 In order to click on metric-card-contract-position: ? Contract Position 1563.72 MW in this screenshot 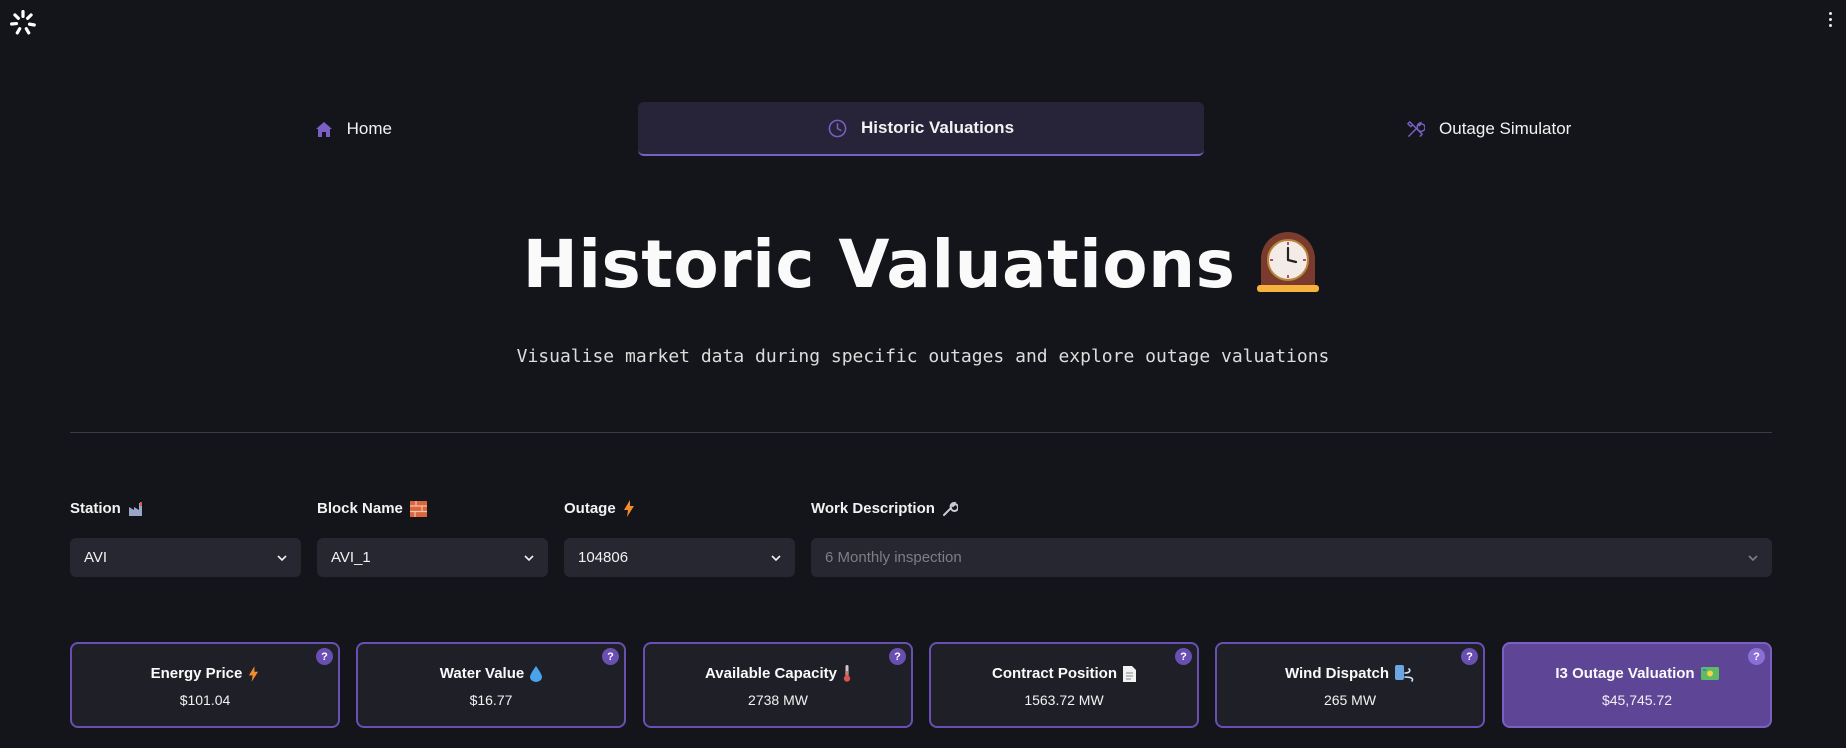, I will do `click(1064, 685)`.